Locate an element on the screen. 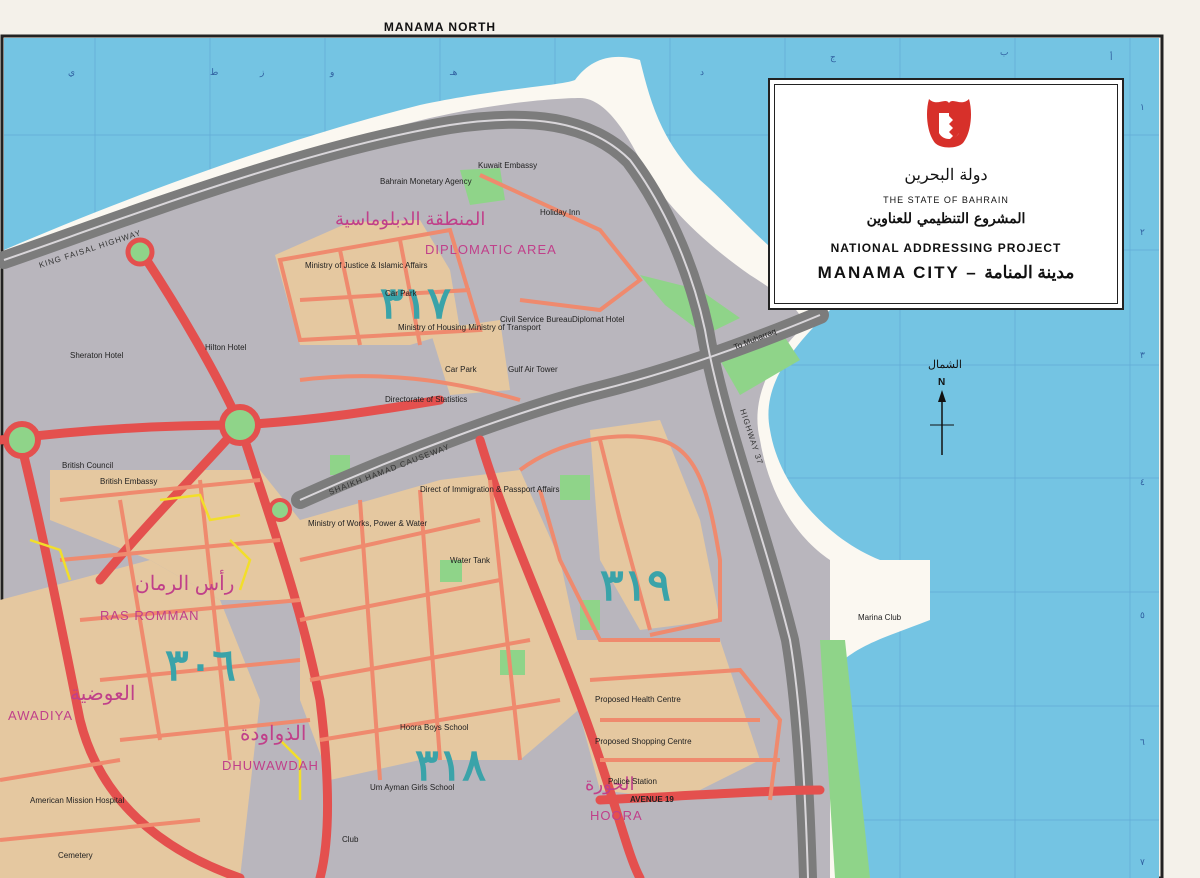 The width and height of the screenshot is (1200, 878). block-317: ٣١٧ is located at coordinates (415, 303).